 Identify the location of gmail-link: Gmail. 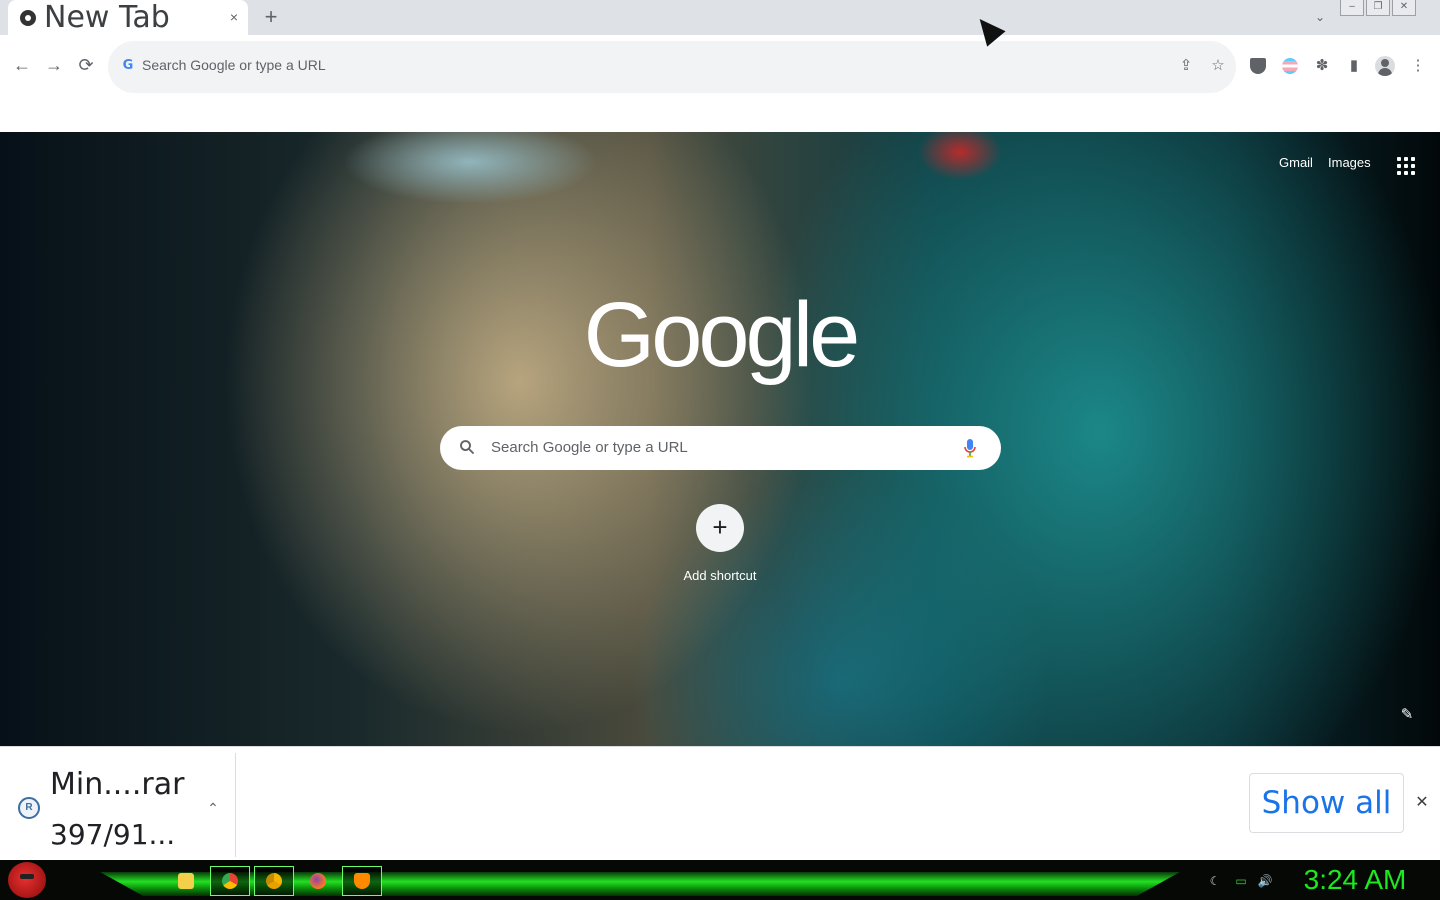
(1296, 162).